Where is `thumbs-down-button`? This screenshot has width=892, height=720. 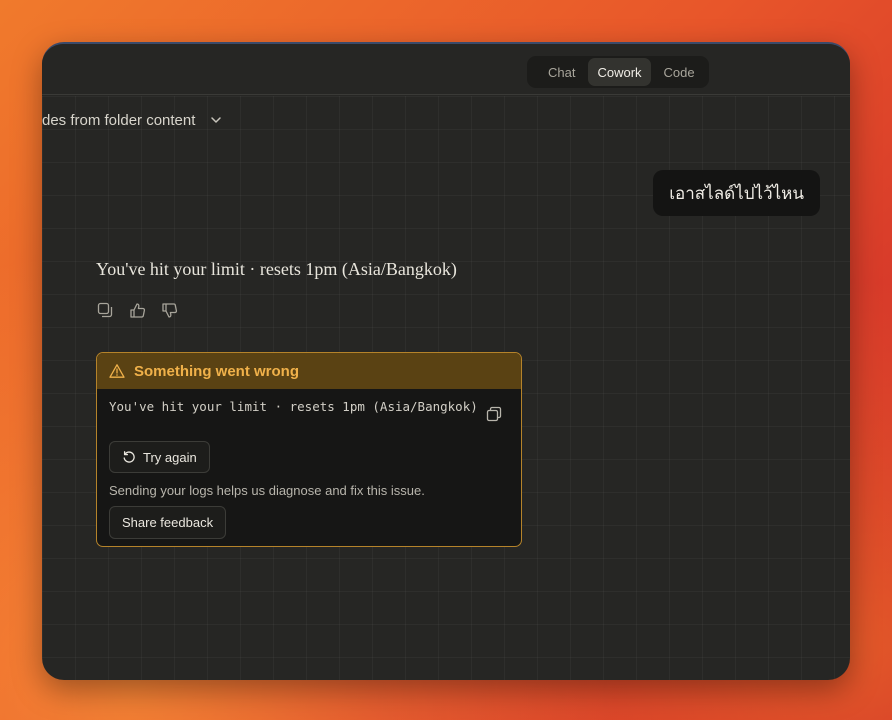 thumbs-down-button is located at coordinates (169, 310).